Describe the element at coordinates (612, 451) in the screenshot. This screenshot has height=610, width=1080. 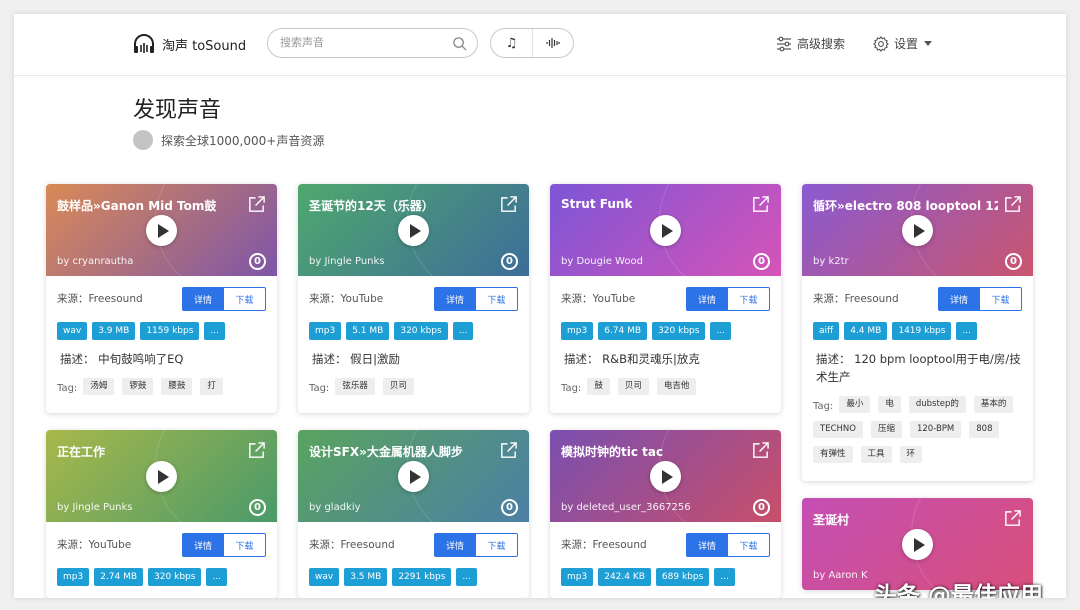
I see `card-title: 模拟时钟的tic tac` at that location.